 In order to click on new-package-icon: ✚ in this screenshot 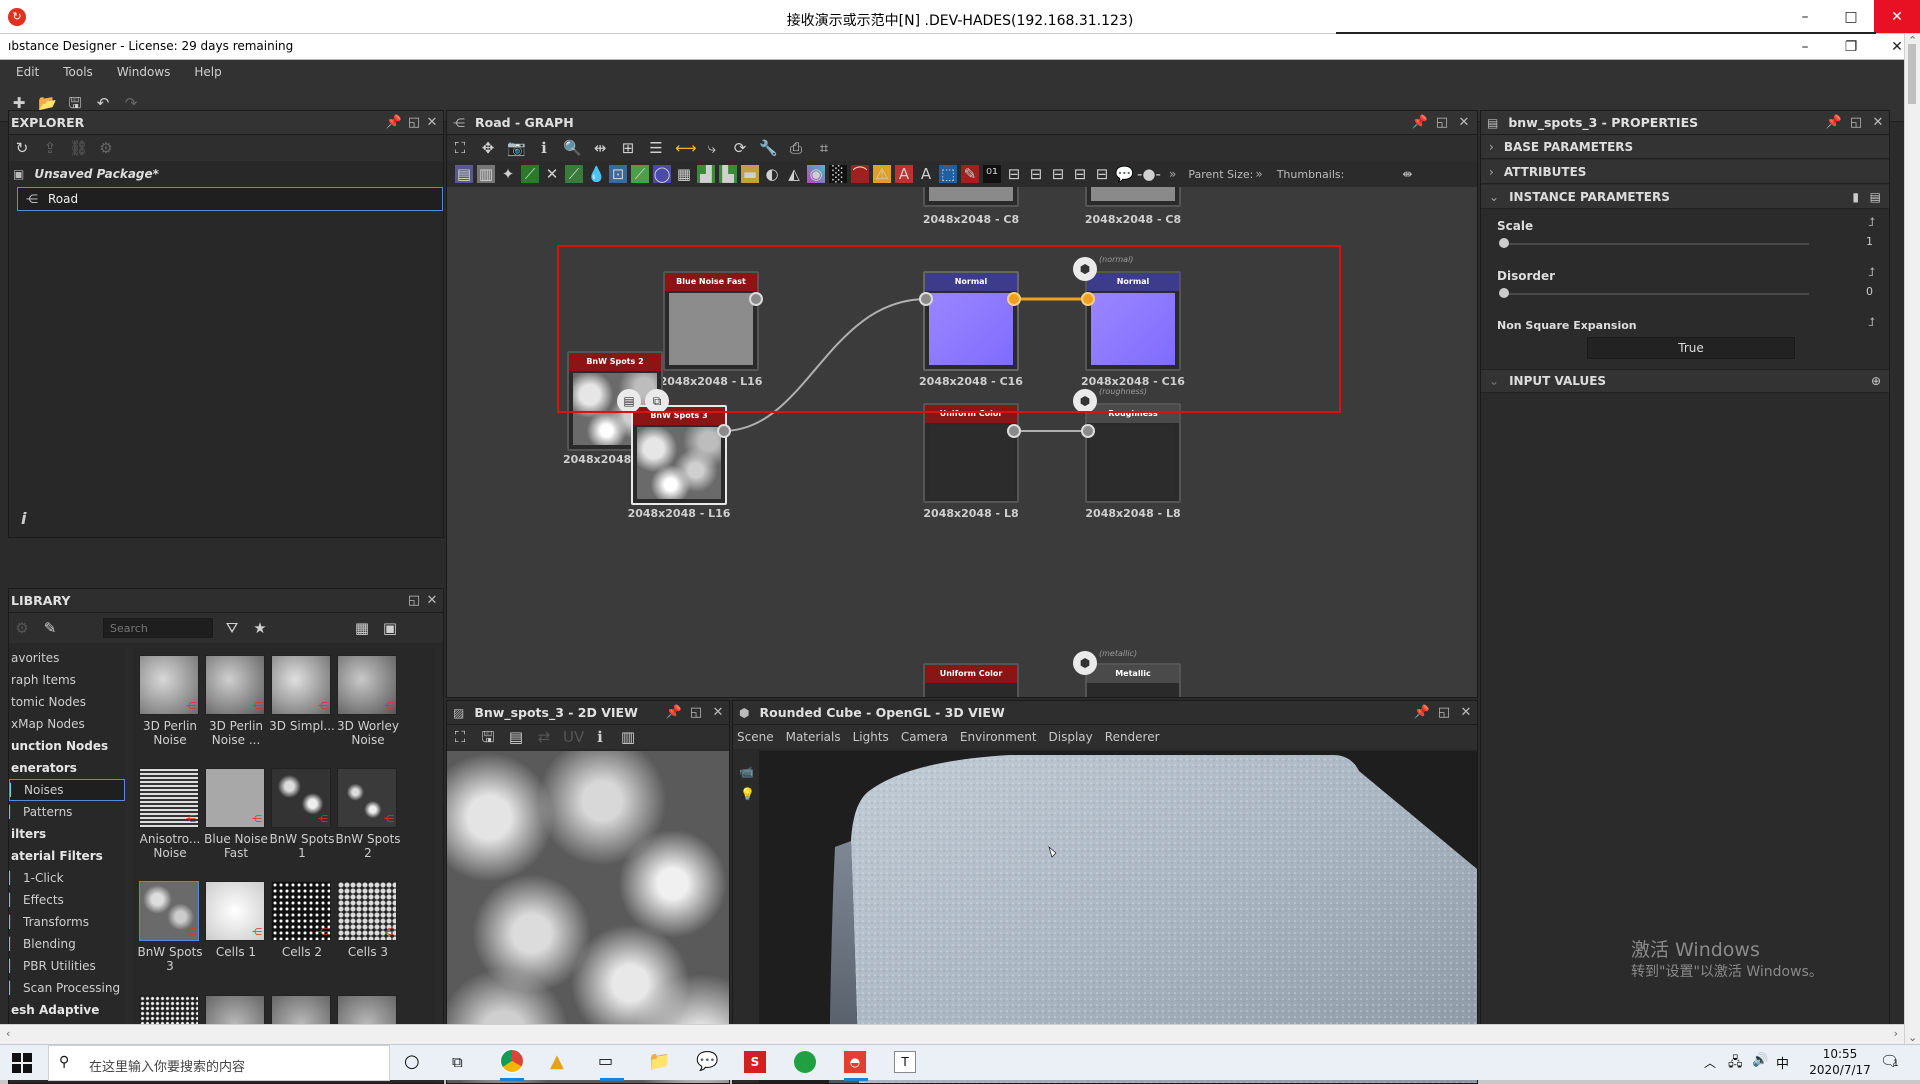, I will do `click(19, 103)`.